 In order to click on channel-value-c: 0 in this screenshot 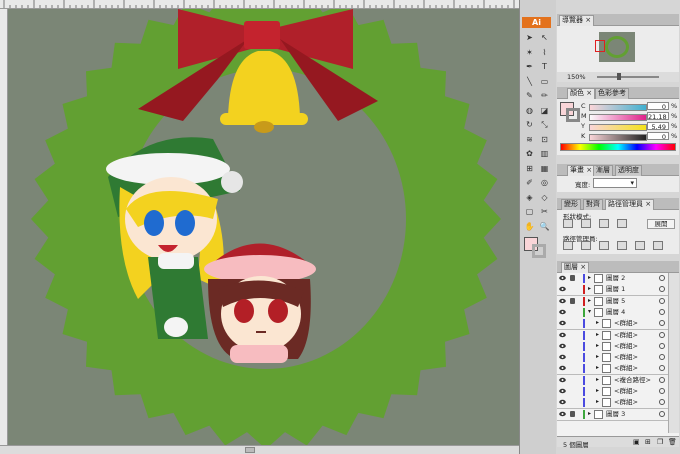, I will do `click(658, 106)`.